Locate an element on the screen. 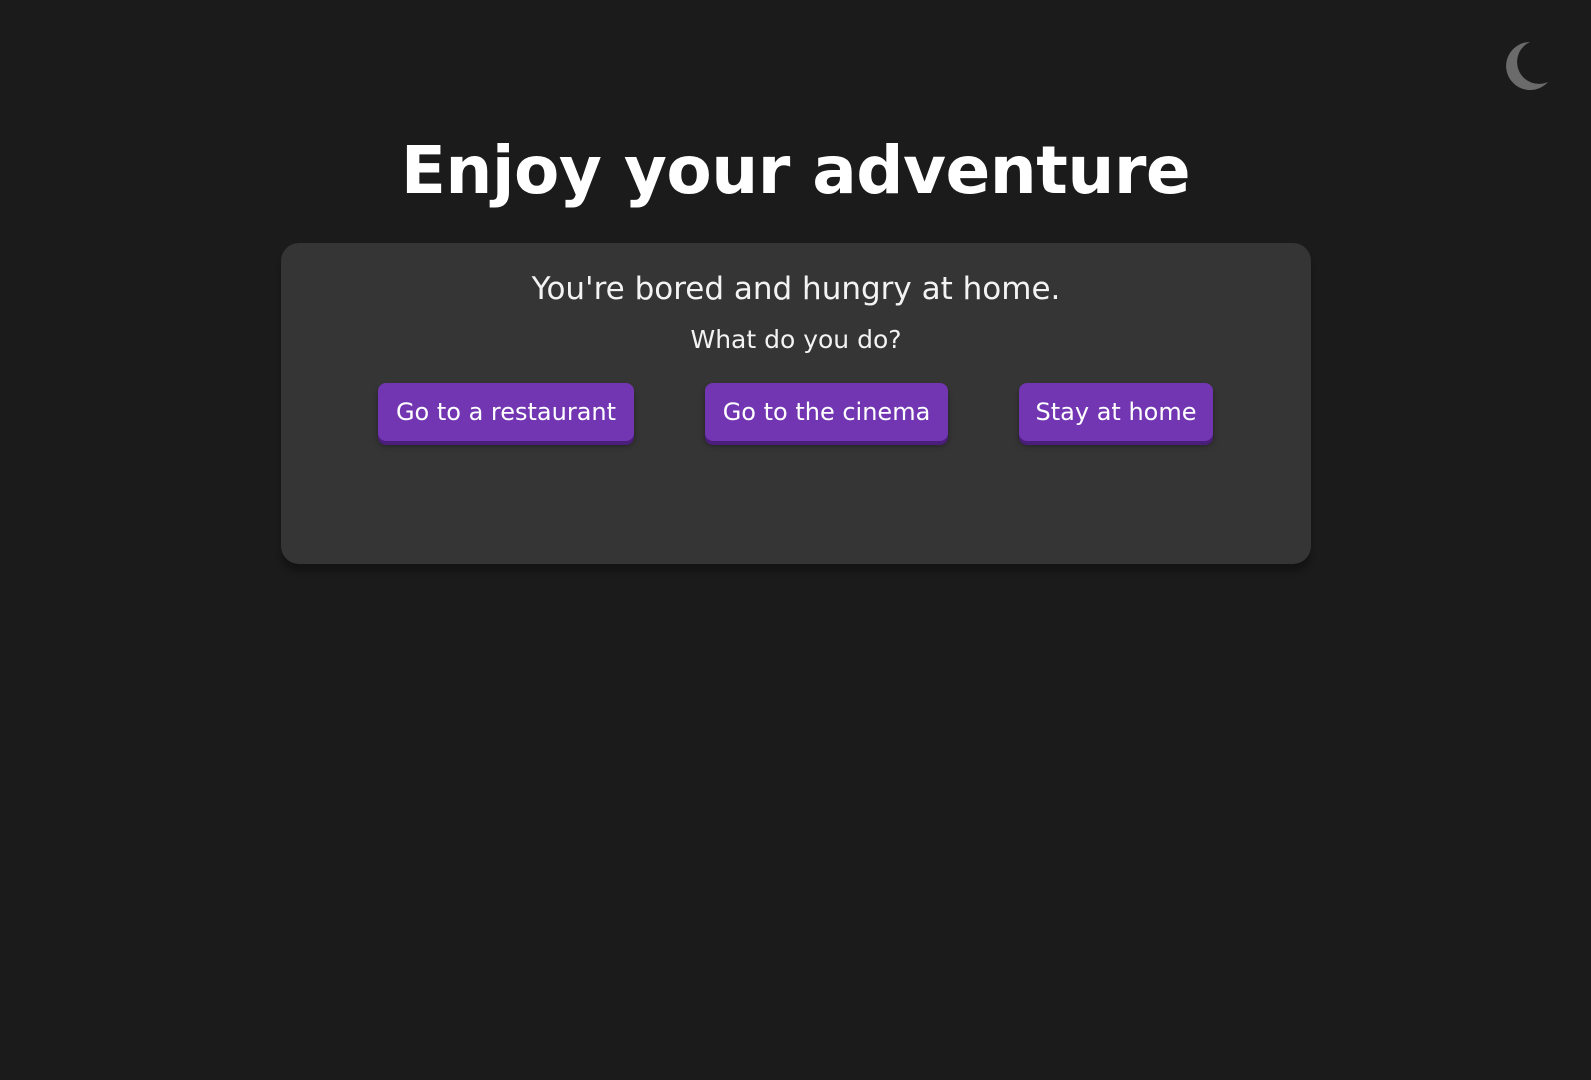 The height and width of the screenshot is (1080, 1591). choice-stay-home-button: Stay at home is located at coordinates (1116, 412).